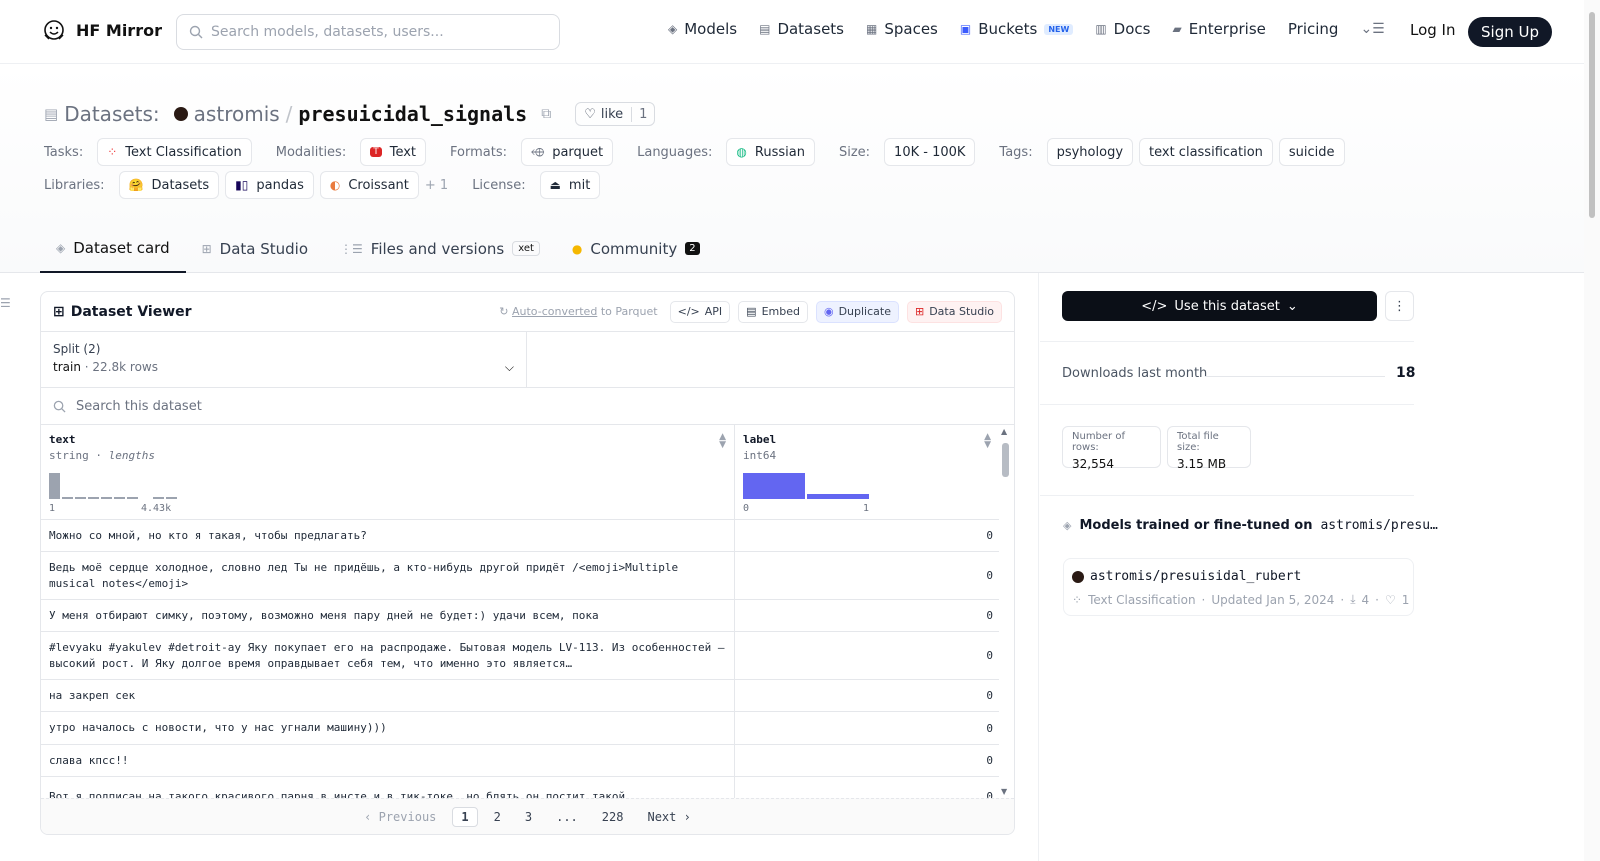  I want to click on hist-axis-min: 0, so click(746, 508).